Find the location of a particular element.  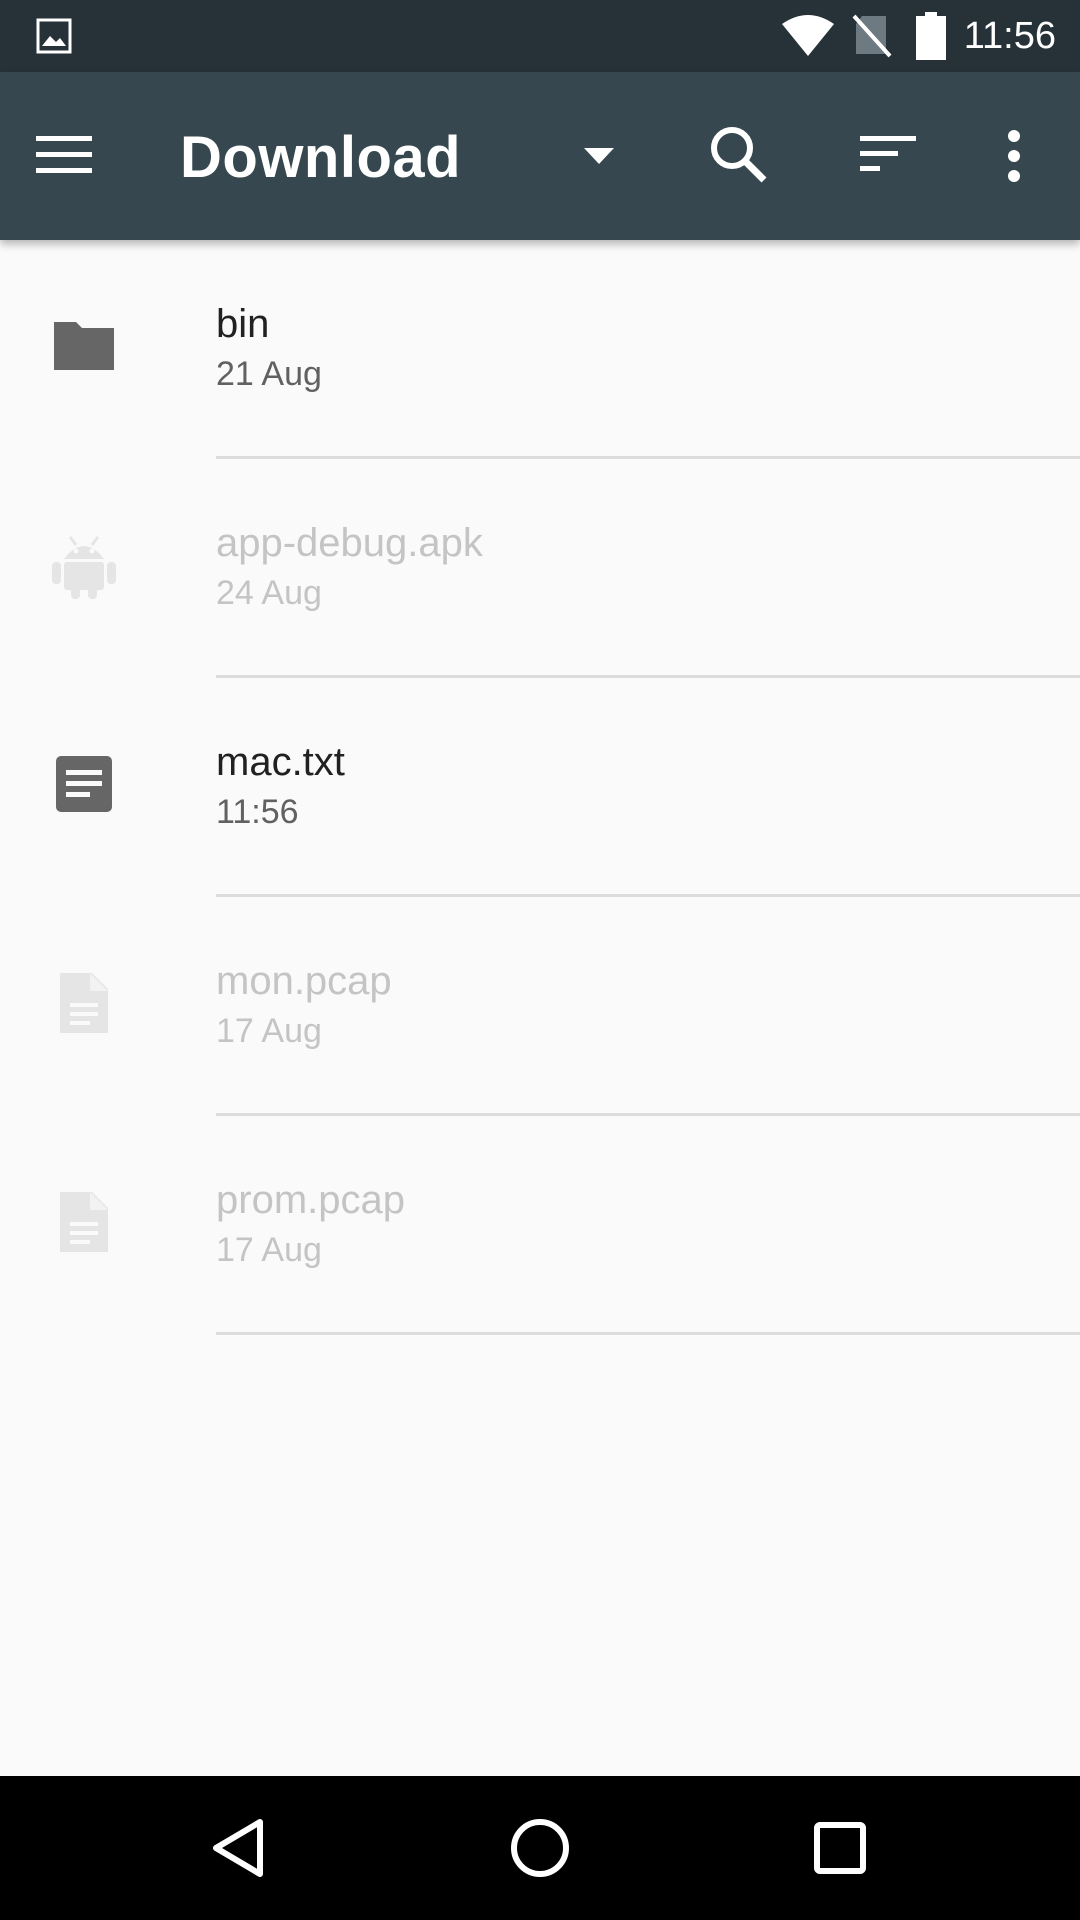

list-item: app-debug.apk 24 Aug is located at coordinates (540, 568).